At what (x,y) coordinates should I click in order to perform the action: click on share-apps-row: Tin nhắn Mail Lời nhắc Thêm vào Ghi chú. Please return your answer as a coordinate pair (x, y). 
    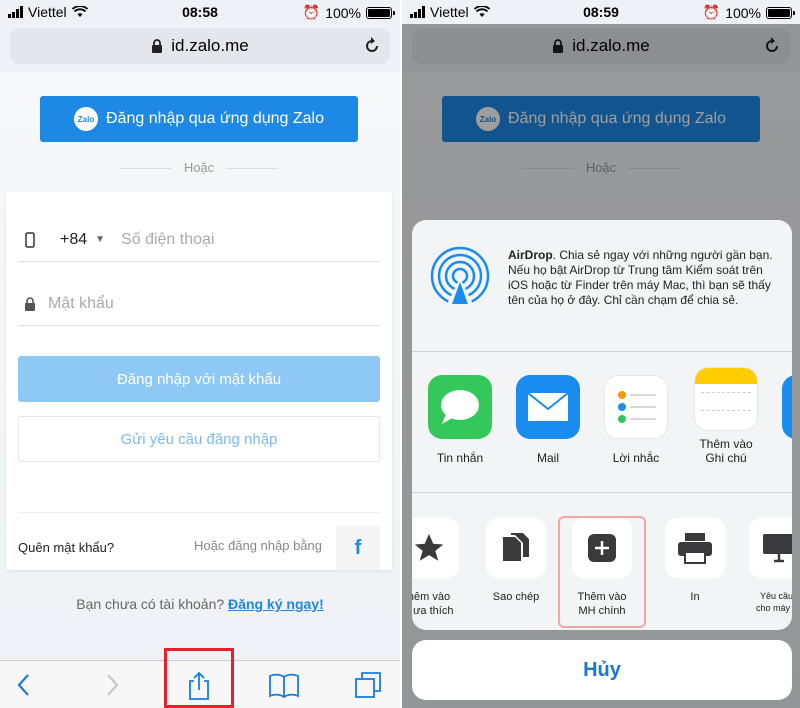
    Looking at the image, I should click on (602, 423).